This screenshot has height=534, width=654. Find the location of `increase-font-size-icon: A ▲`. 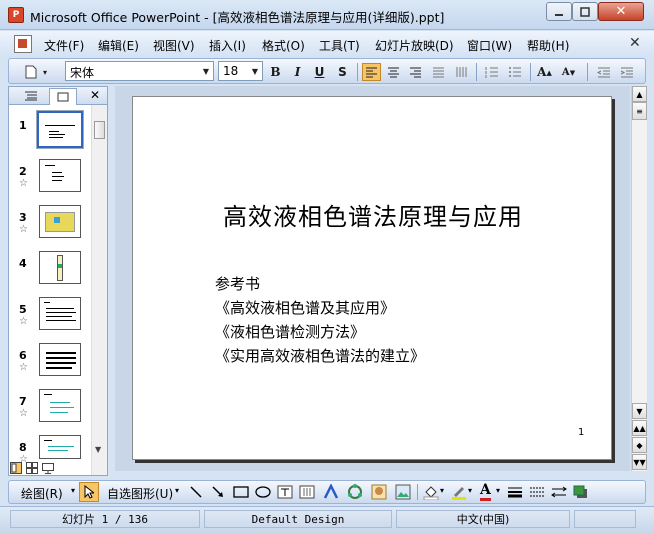

increase-font-size-icon: A ▲ is located at coordinates (544, 72).